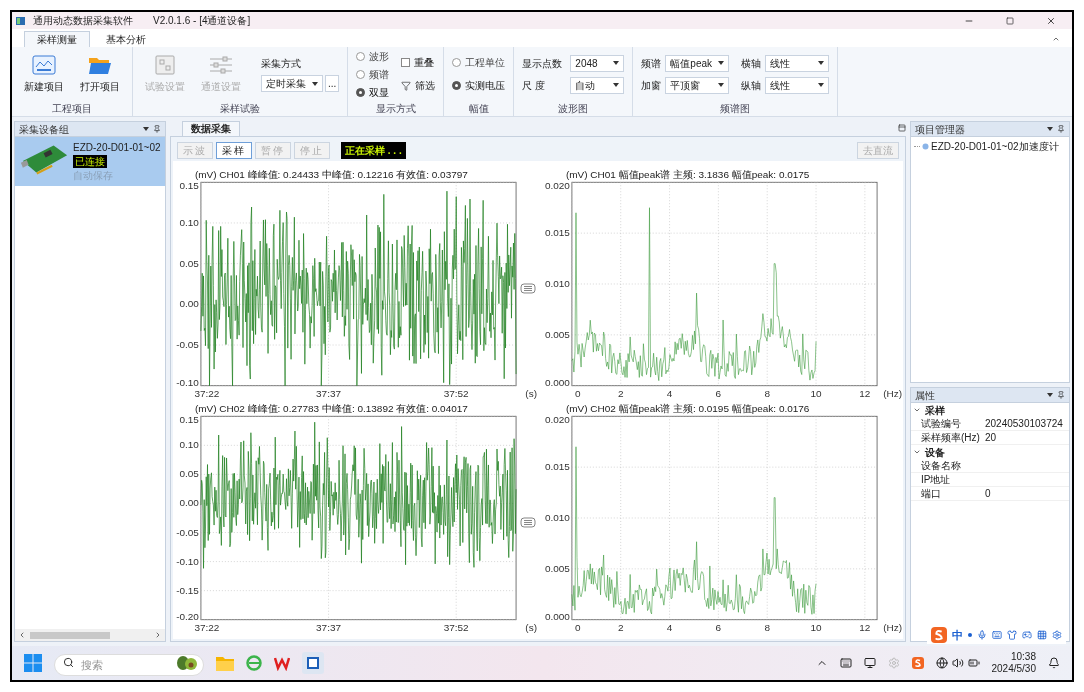 This screenshot has height=692, width=1084. What do you see at coordinates (697, 63) in the screenshot?
I see `dropdown: 幅值peak` at bounding box center [697, 63].